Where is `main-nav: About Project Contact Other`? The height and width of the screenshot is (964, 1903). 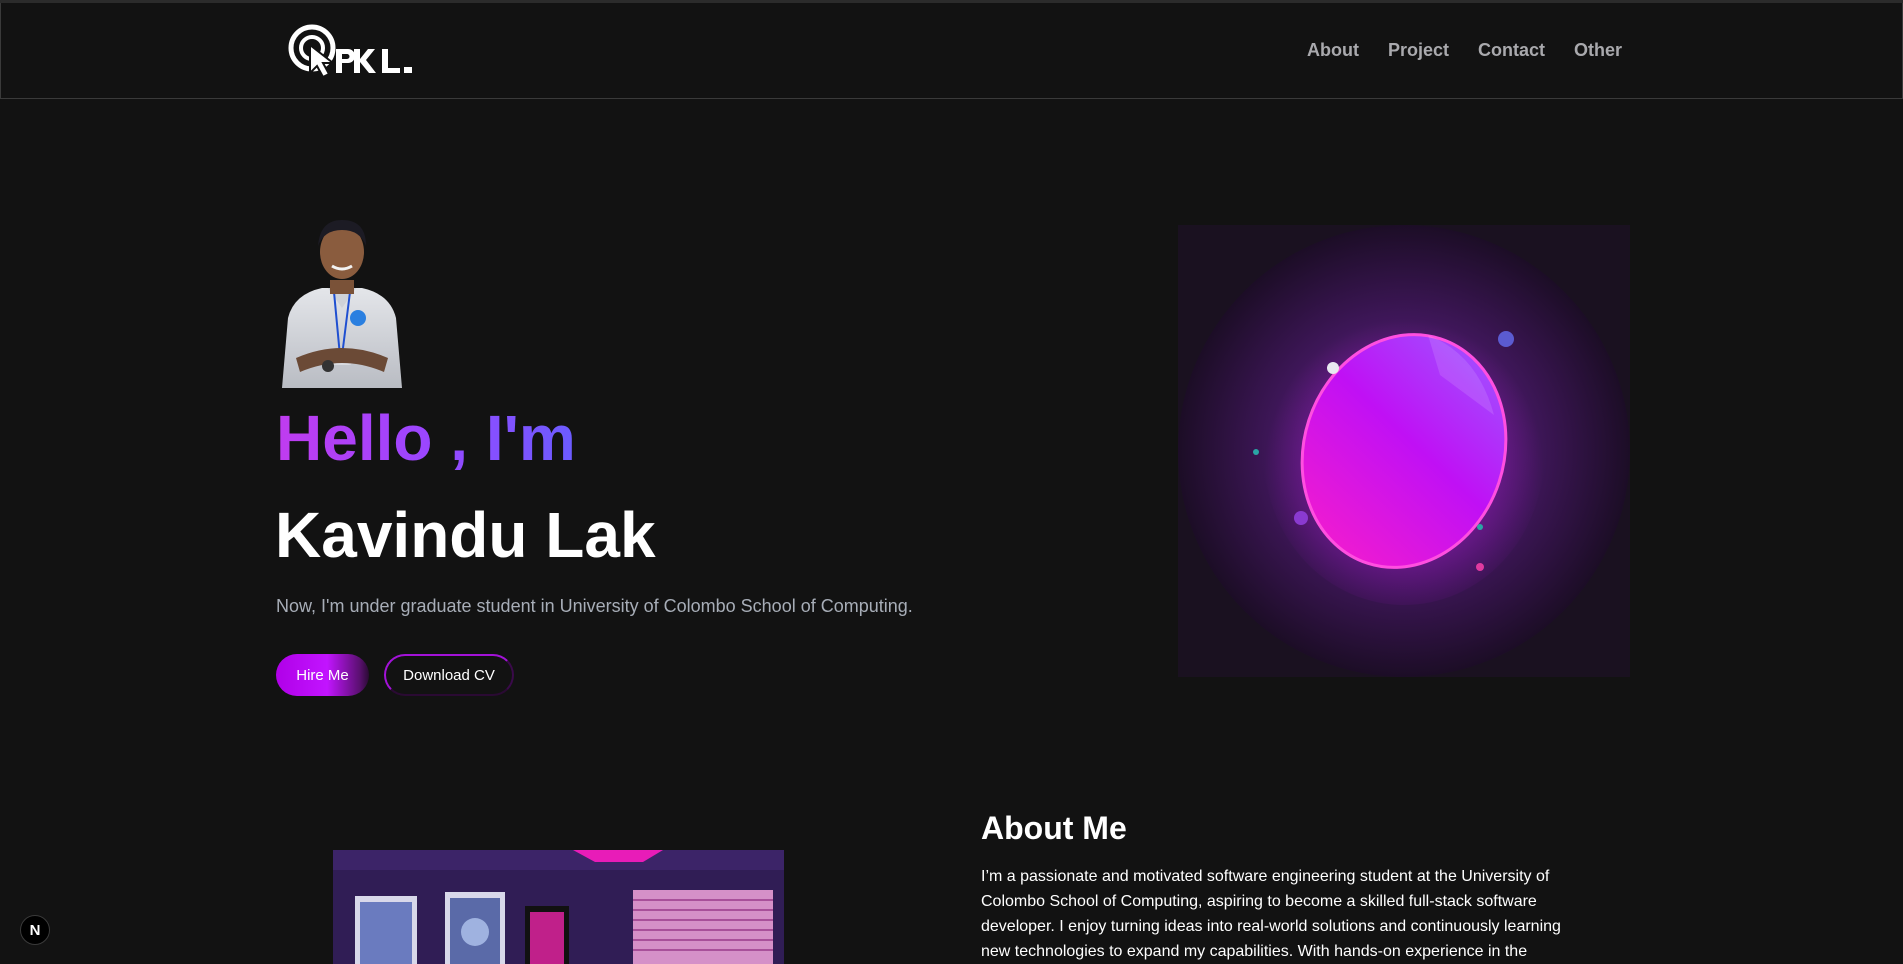
main-nav: About Project Contact Other is located at coordinates (1464, 50).